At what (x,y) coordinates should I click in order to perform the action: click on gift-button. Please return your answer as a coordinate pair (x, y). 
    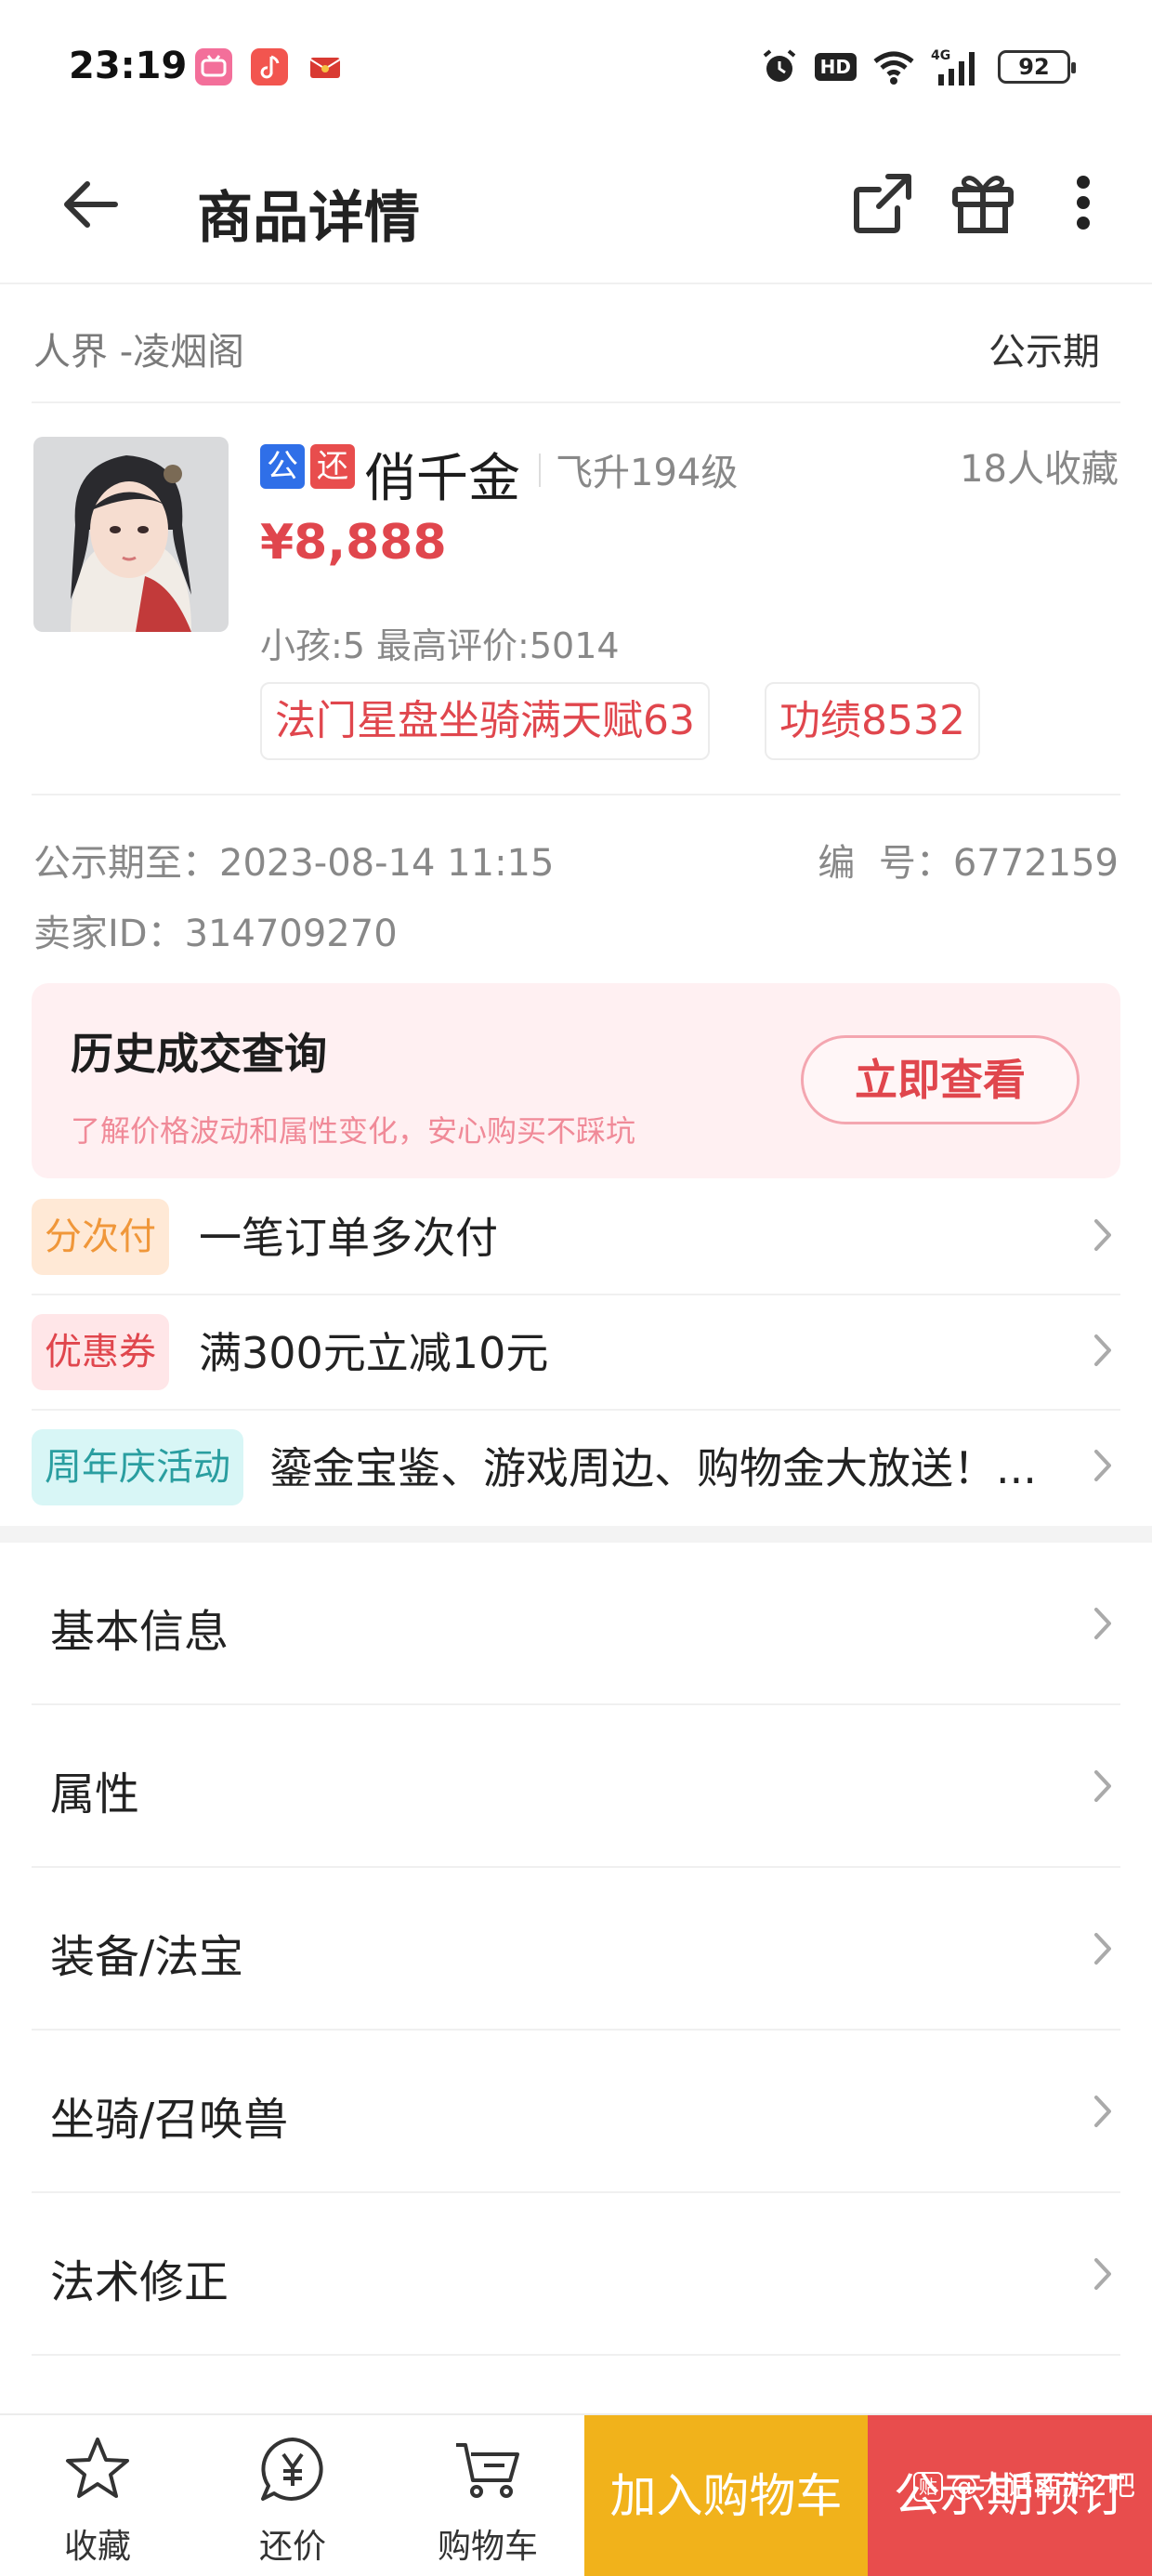
    Looking at the image, I should click on (983, 202).